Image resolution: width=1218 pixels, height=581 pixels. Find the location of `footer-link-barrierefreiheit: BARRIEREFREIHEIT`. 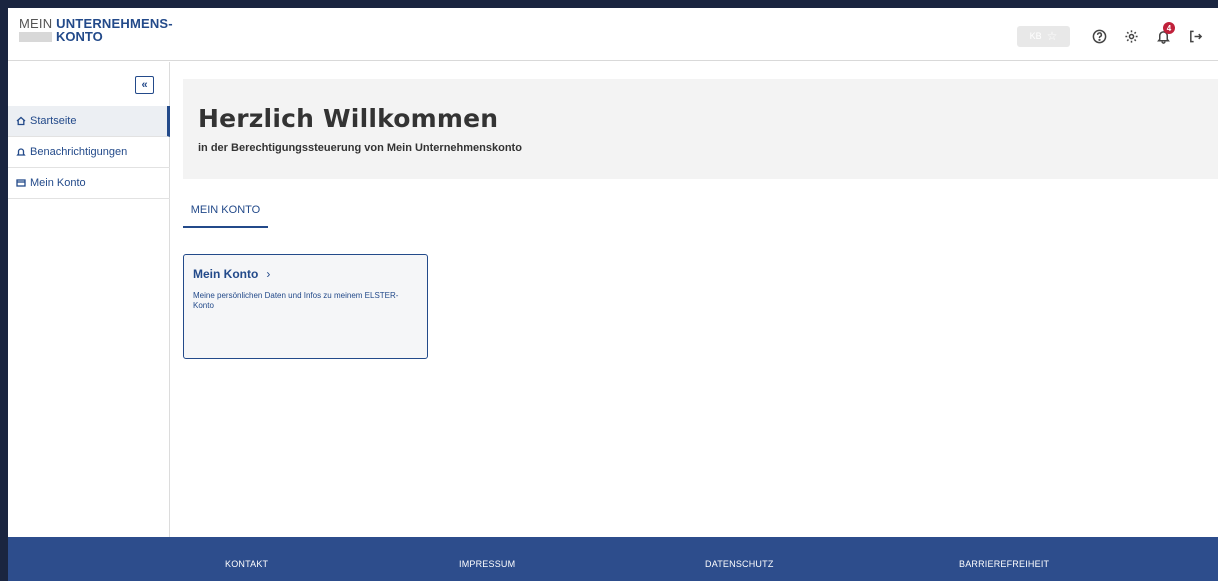

footer-link-barrierefreiheit: BARRIEREFREIHEIT is located at coordinates (1004, 564).